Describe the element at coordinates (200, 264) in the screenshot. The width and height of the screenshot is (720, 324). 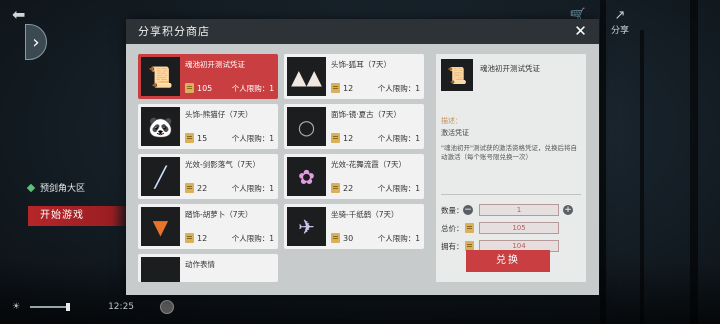
I see `item-name: 动作表情` at that location.